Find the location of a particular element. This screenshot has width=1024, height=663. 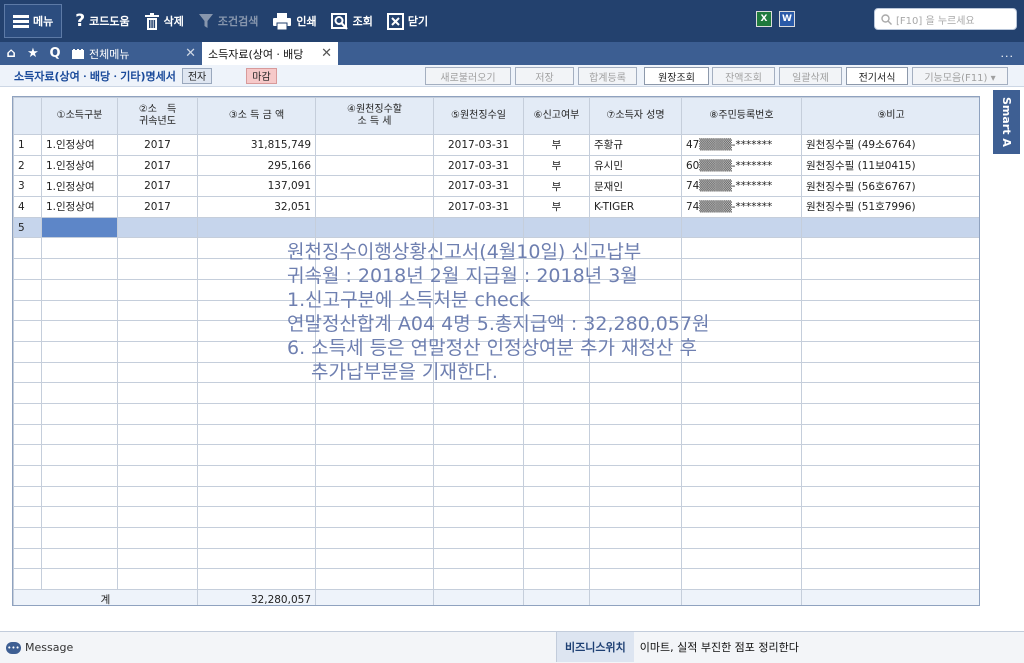

header-income-amount: ③소 득 금 액 is located at coordinates (256, 116).